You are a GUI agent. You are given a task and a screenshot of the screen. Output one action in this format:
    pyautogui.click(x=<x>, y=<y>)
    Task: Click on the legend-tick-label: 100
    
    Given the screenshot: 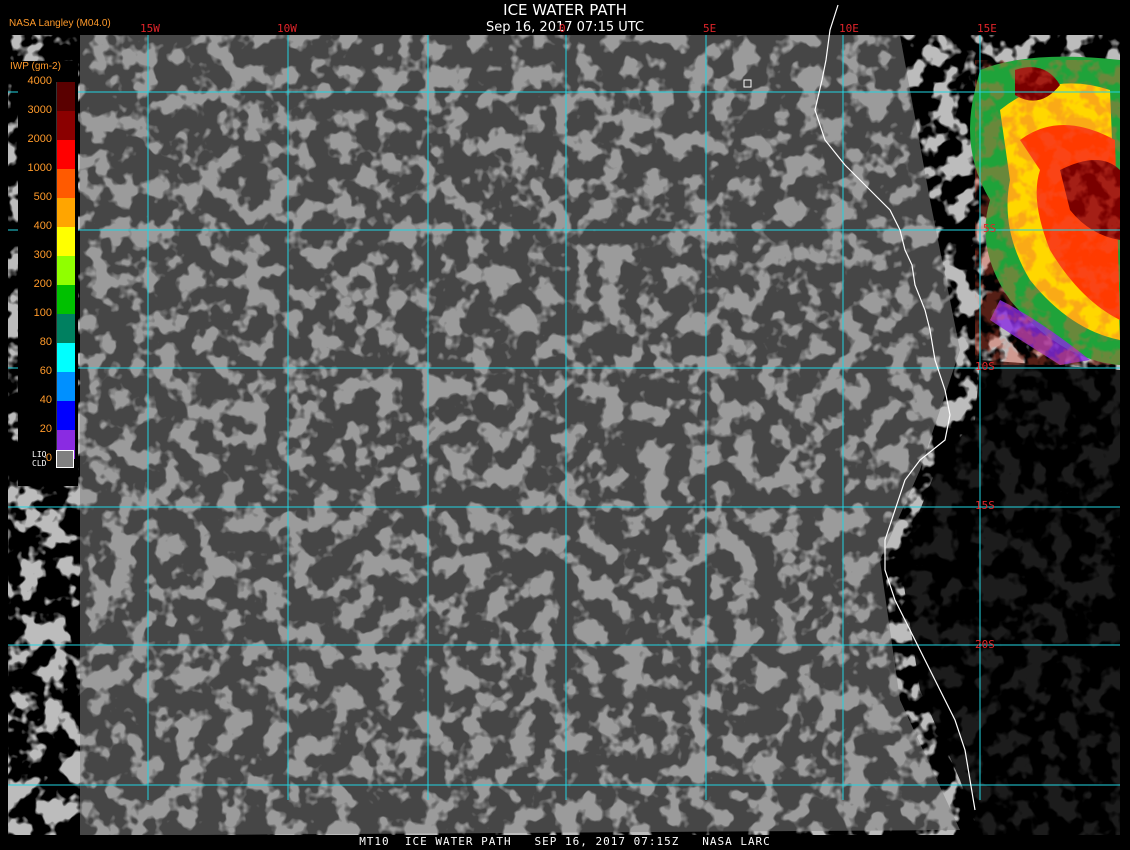 What is the action you would take?
    pyautogui.click(x=42, y=313)
    